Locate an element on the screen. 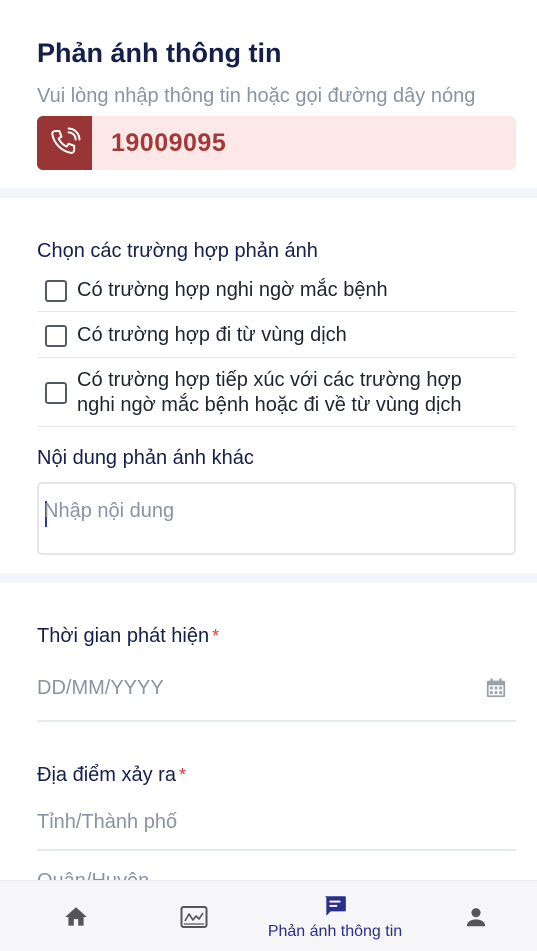 Image resolution: width=537 pixels, height=951 pixels. phone-icon is located at coordinates (64, 143).